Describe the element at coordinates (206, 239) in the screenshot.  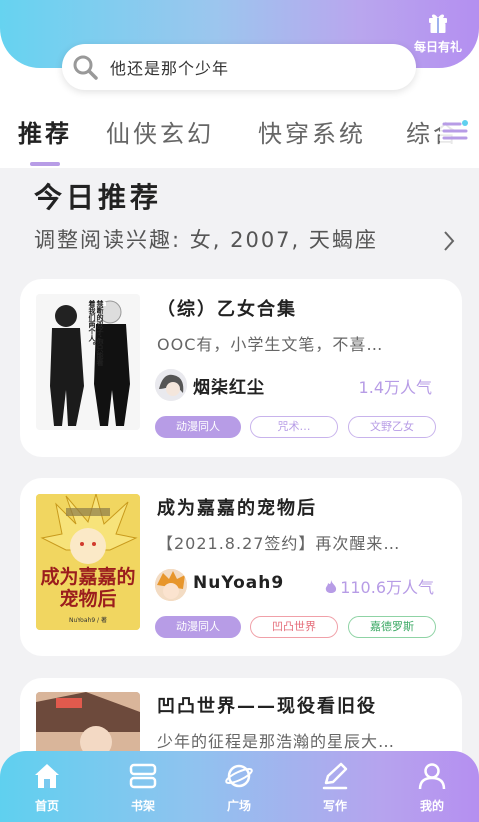
I see `reading-interest-link: 调整阅读兴趣: 女, 2007, 天蝎座` at that location.